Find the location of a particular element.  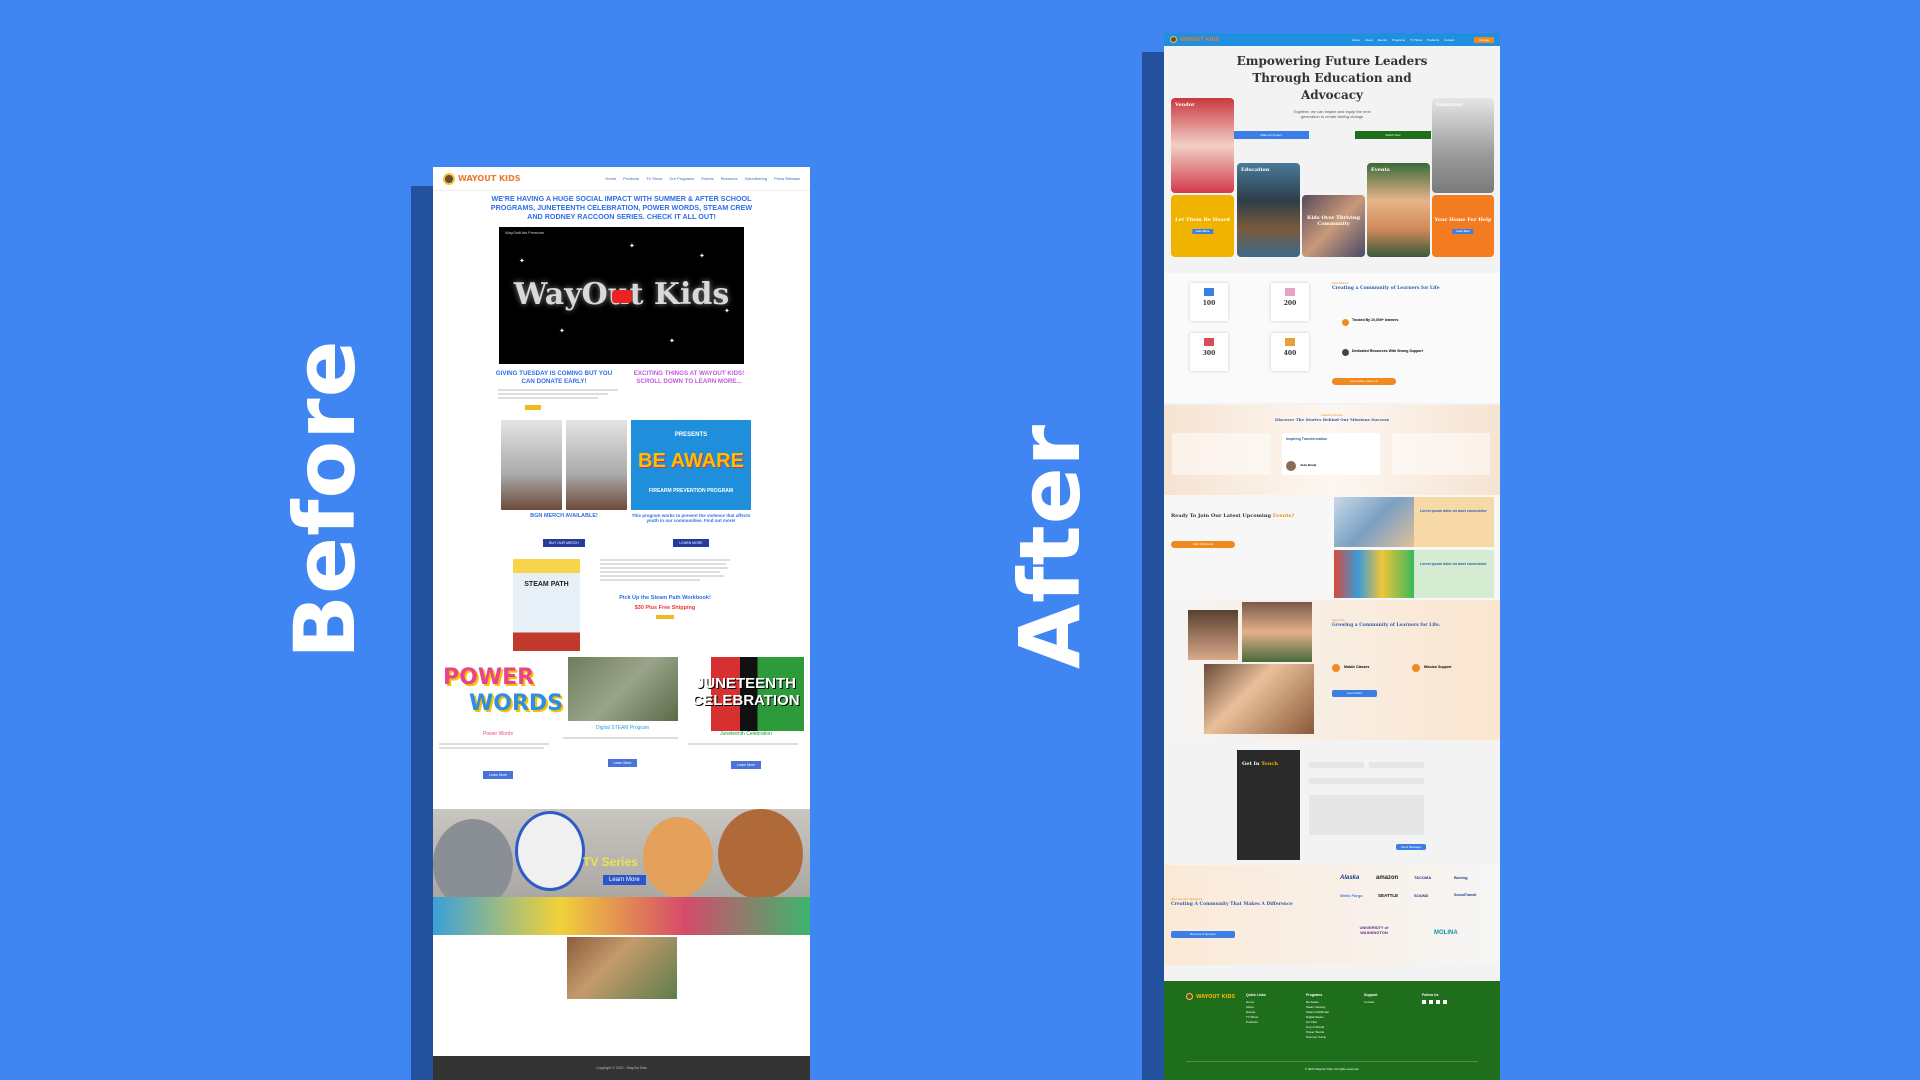

event-image is located at coordinates (1374, 574).